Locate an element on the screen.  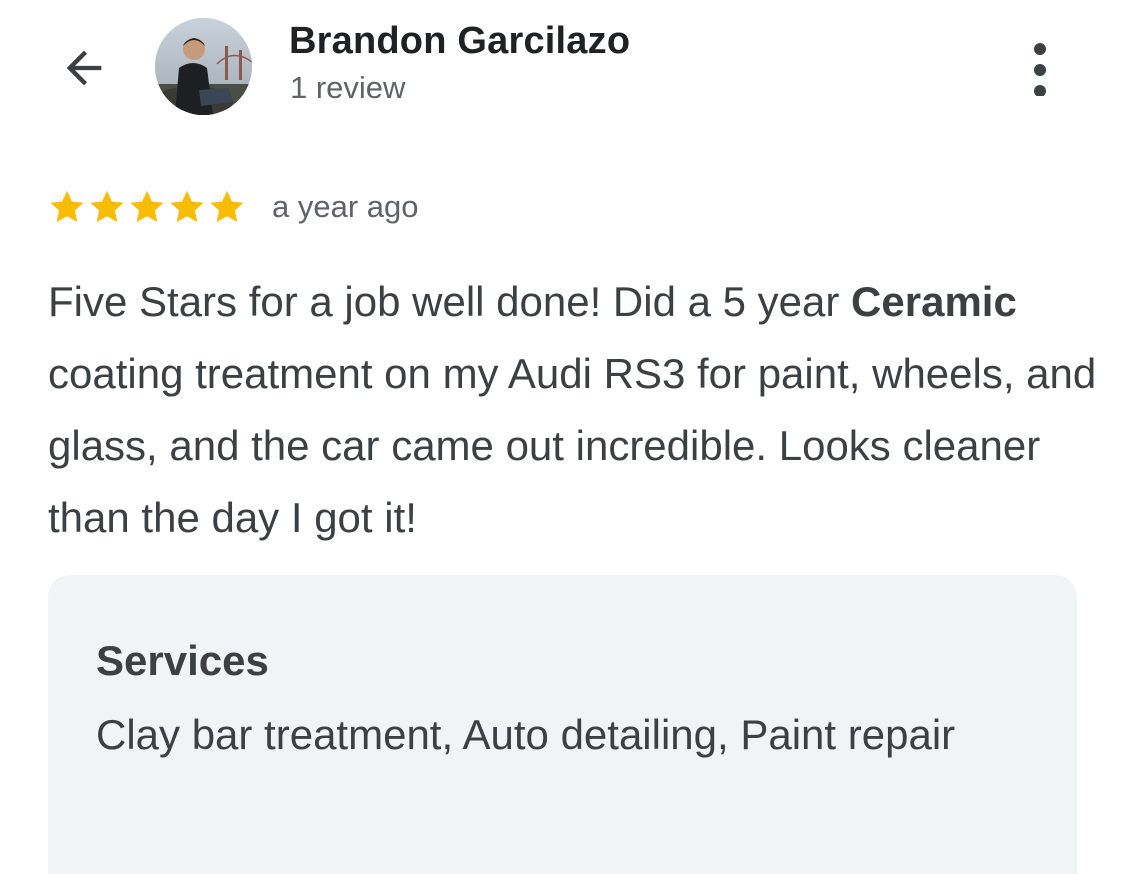
more-vertical-icon is located at coordinates (1040, 69).